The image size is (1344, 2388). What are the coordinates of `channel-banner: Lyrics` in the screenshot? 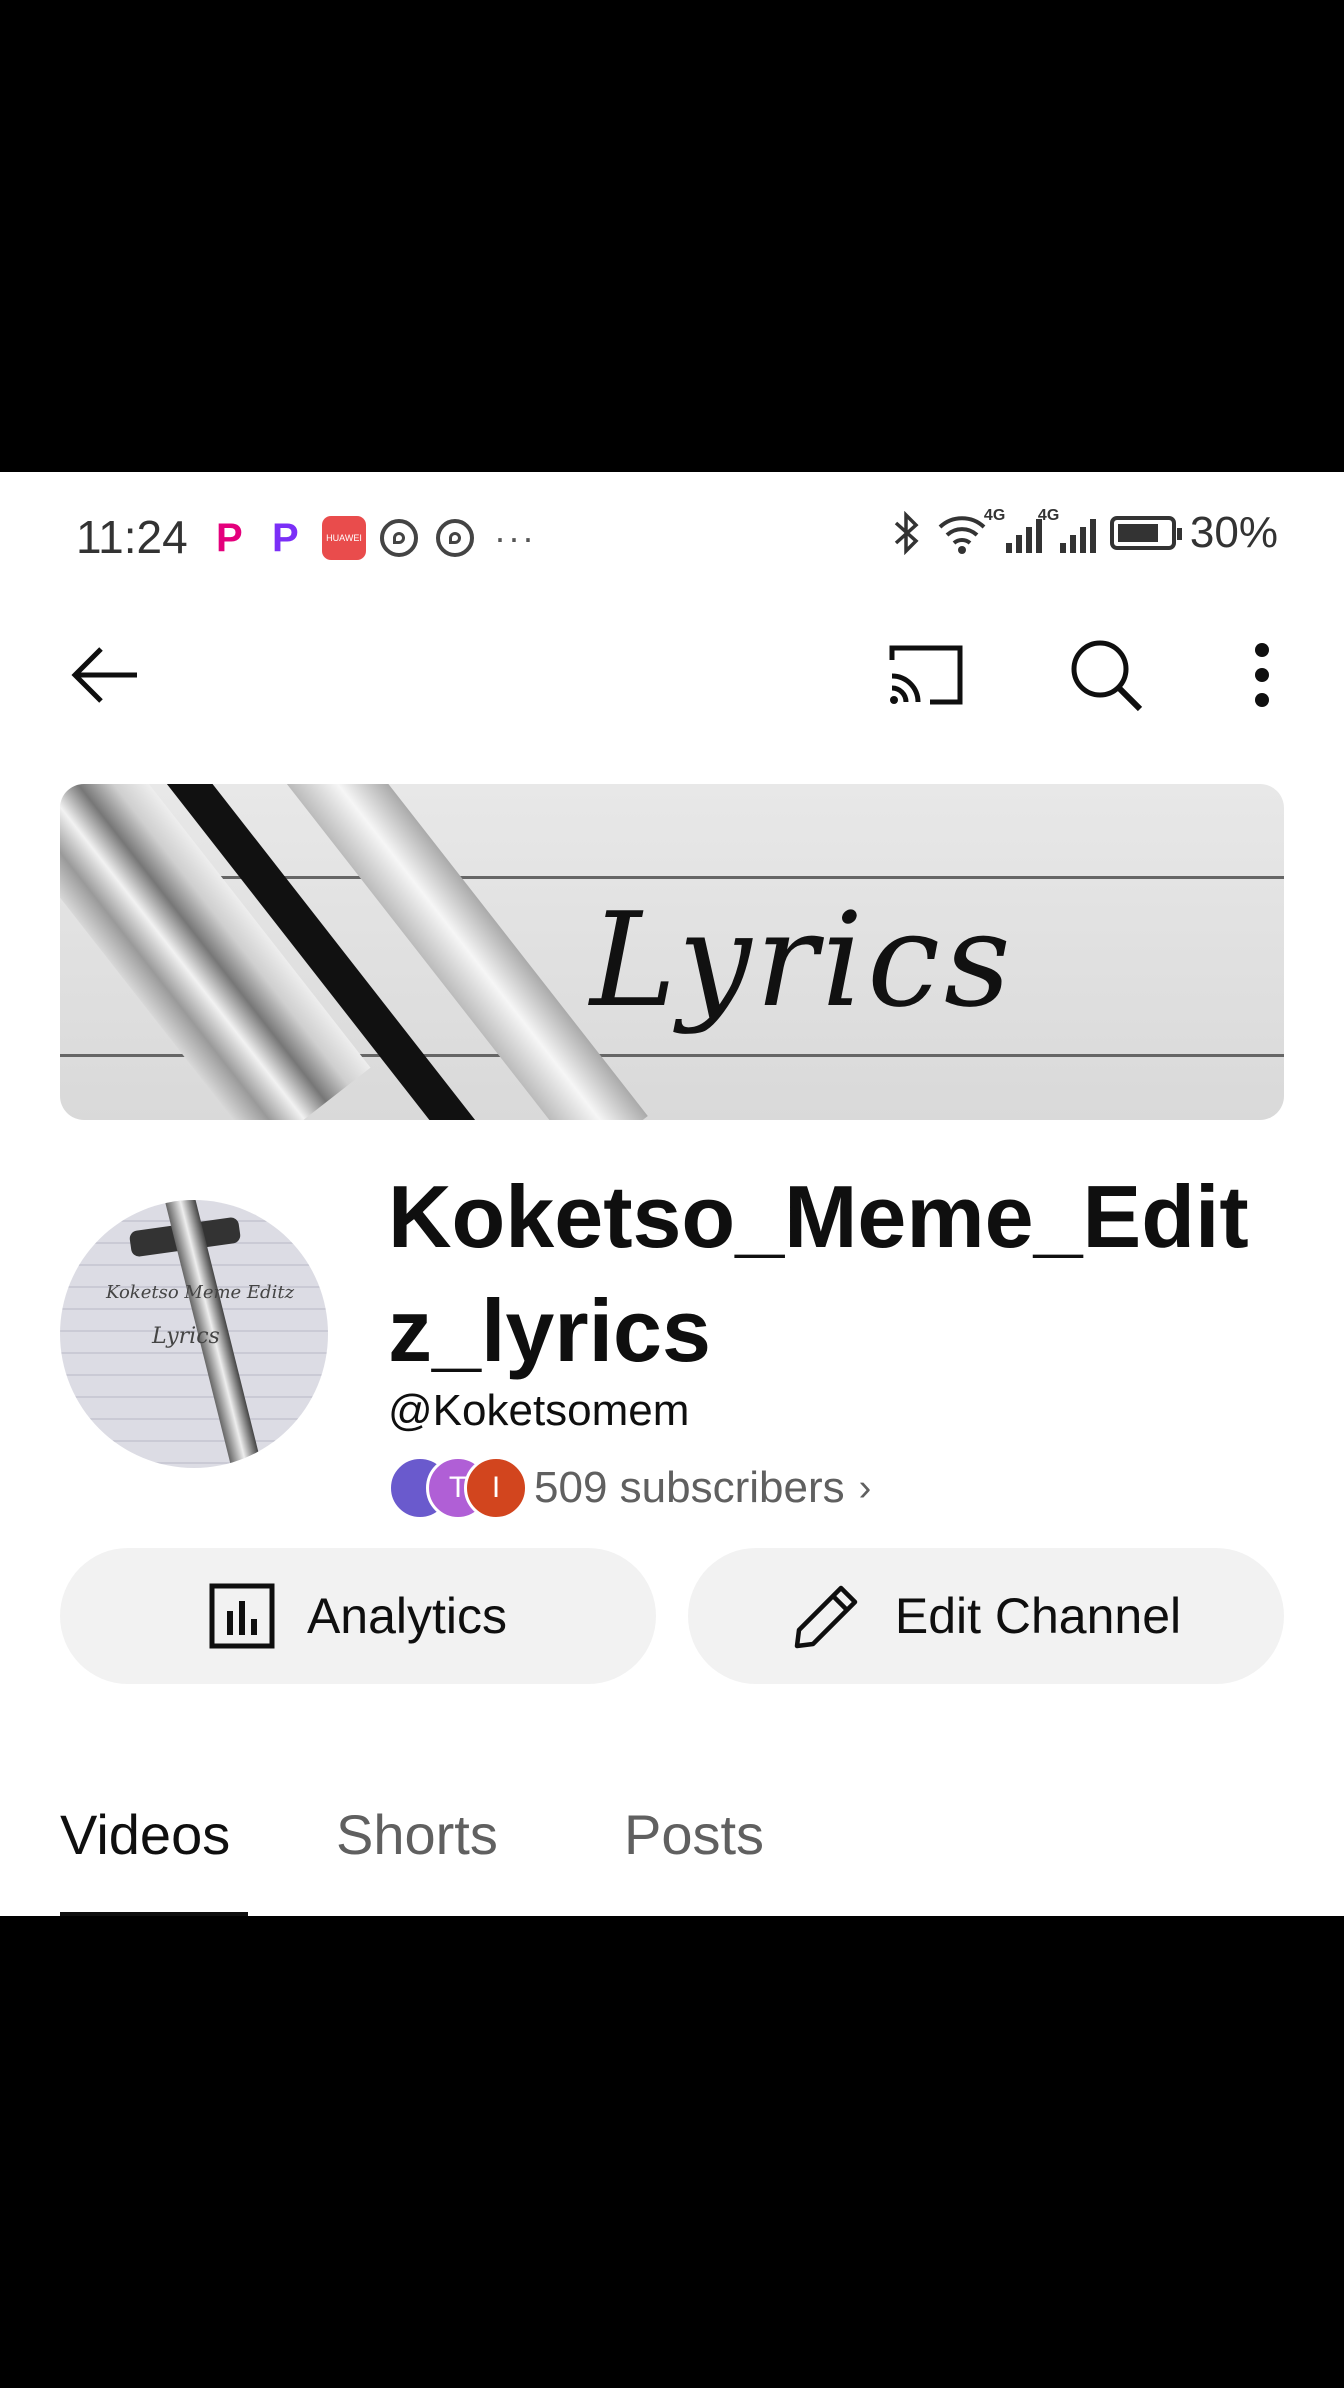 It's located at (672, 952).